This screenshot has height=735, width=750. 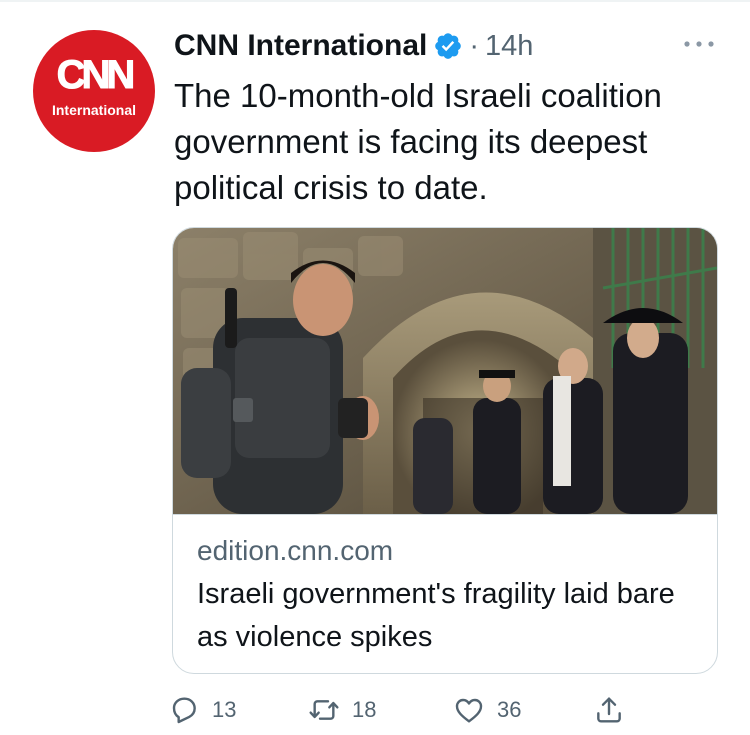 What do you see at coordinates (224, 709) in the screenshot?
I see `reply-count: 13` at bounding box center [224, 709].